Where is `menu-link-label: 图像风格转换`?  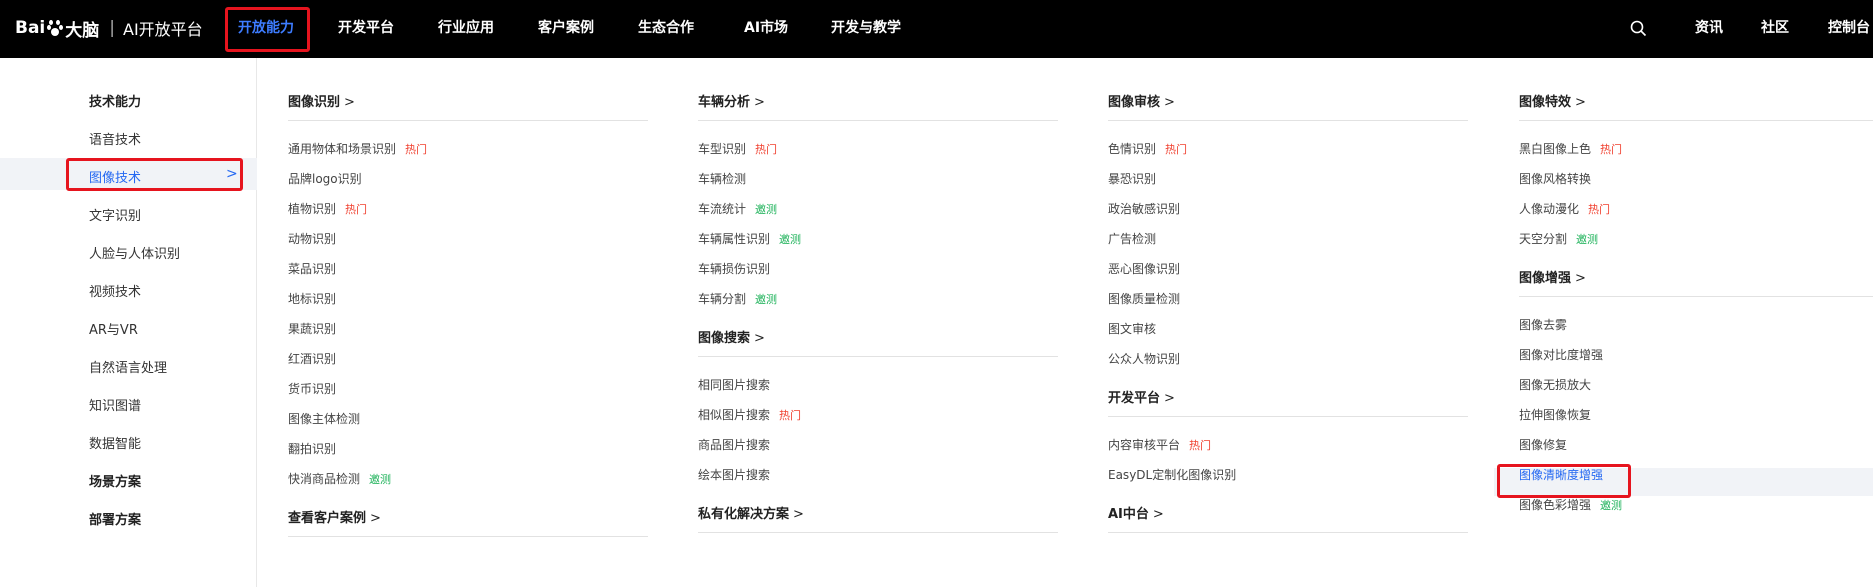 menu-link-label: 图像风格转换 is located at coordinates (1555, 179).